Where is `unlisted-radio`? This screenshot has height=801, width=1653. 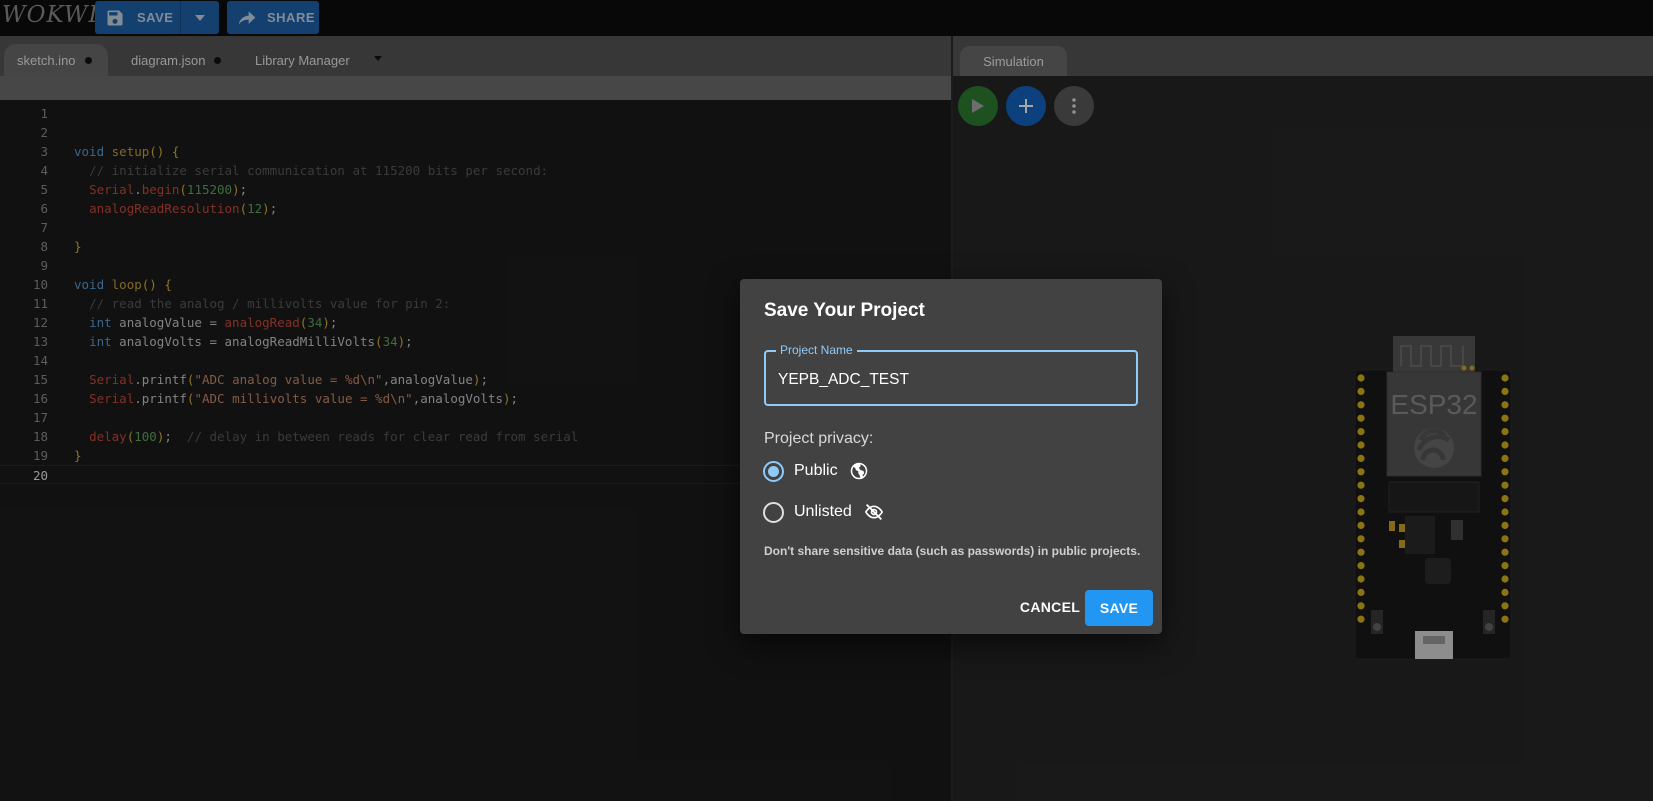 unlisted-radio is located at coordinates (773, 512).